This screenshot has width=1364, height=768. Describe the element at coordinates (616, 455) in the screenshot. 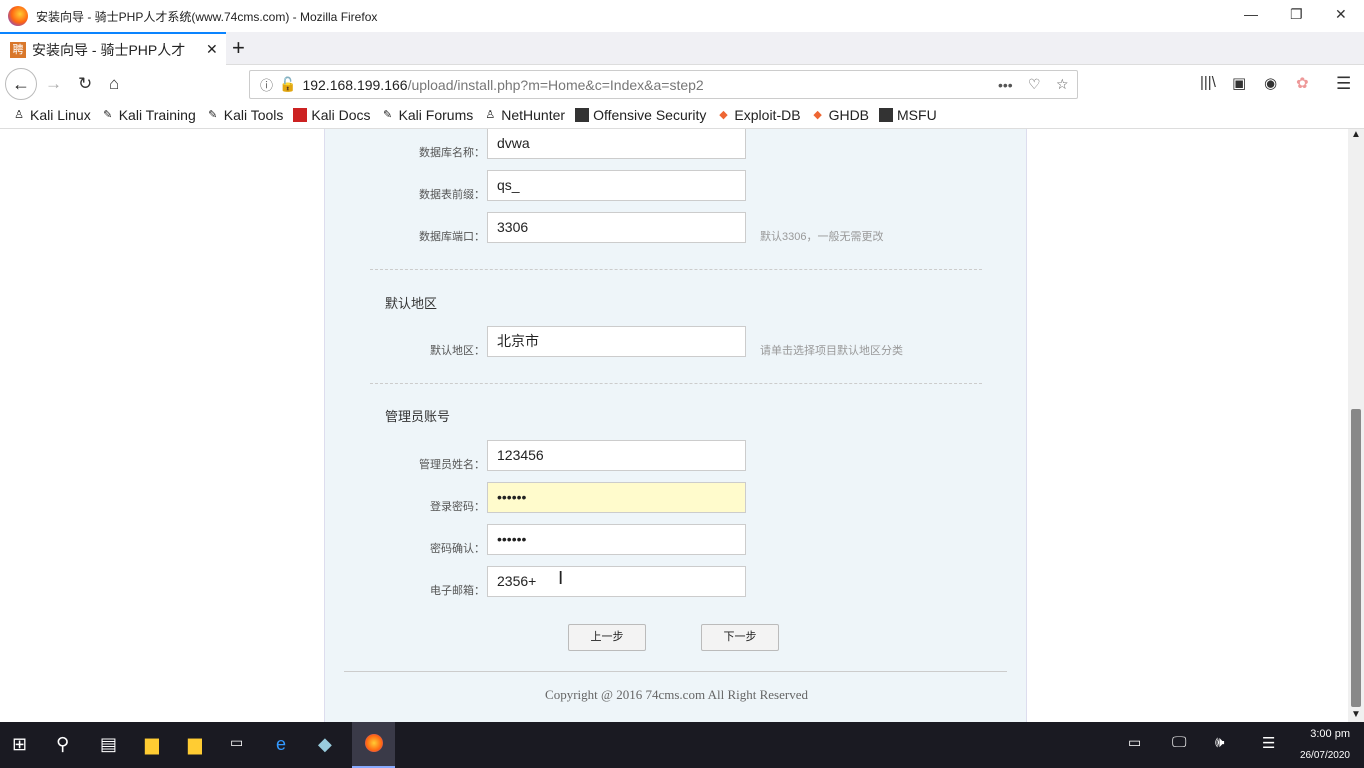

I see `admin-name-input: 123456` at that location.